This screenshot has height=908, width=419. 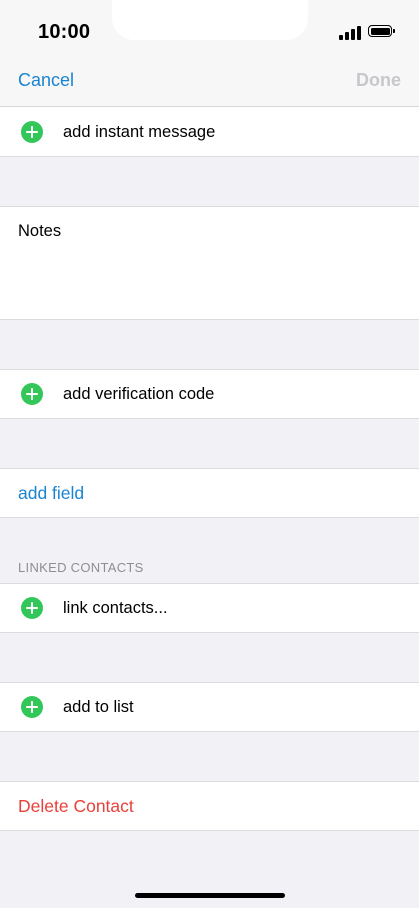 What do you see at coordinates (209, 263) in the screenshot?
I see `notes-field: Notes` at bounding box center [209, 263].